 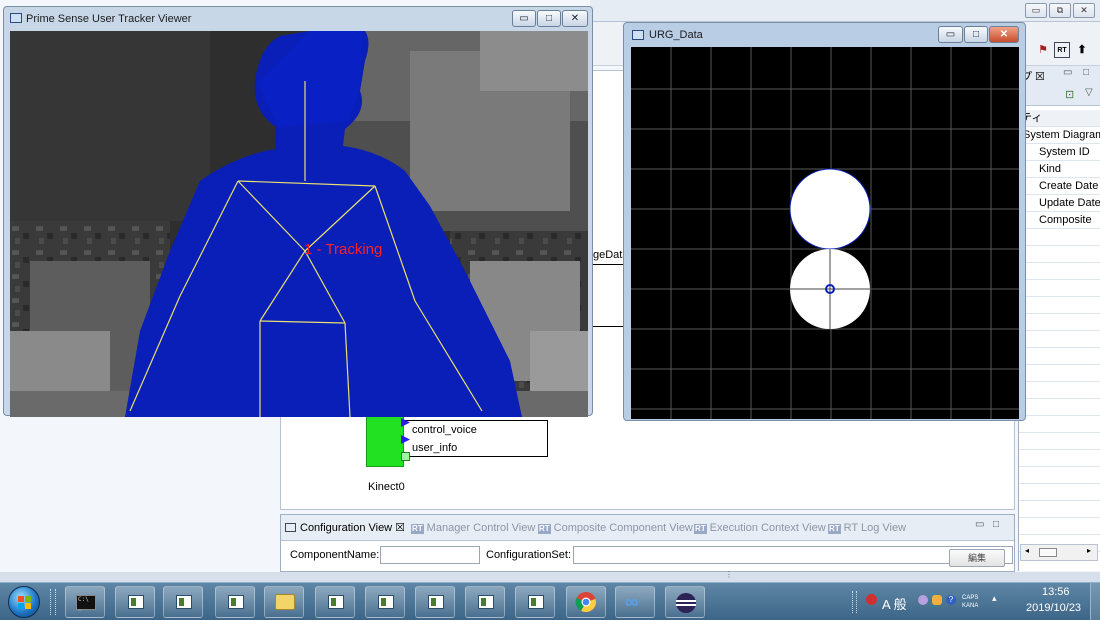 What do you see at coordinates (575, 18) in the screenshot?
I see `tracker-close-button: ✕` at bounding box center [575, 18].